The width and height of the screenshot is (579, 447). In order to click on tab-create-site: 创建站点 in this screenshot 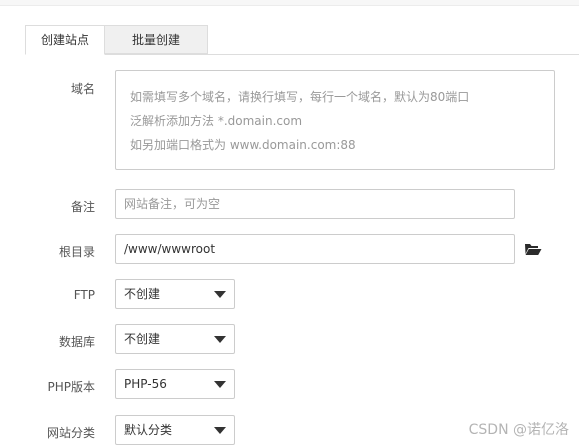, I will do `click(65, 40)`.